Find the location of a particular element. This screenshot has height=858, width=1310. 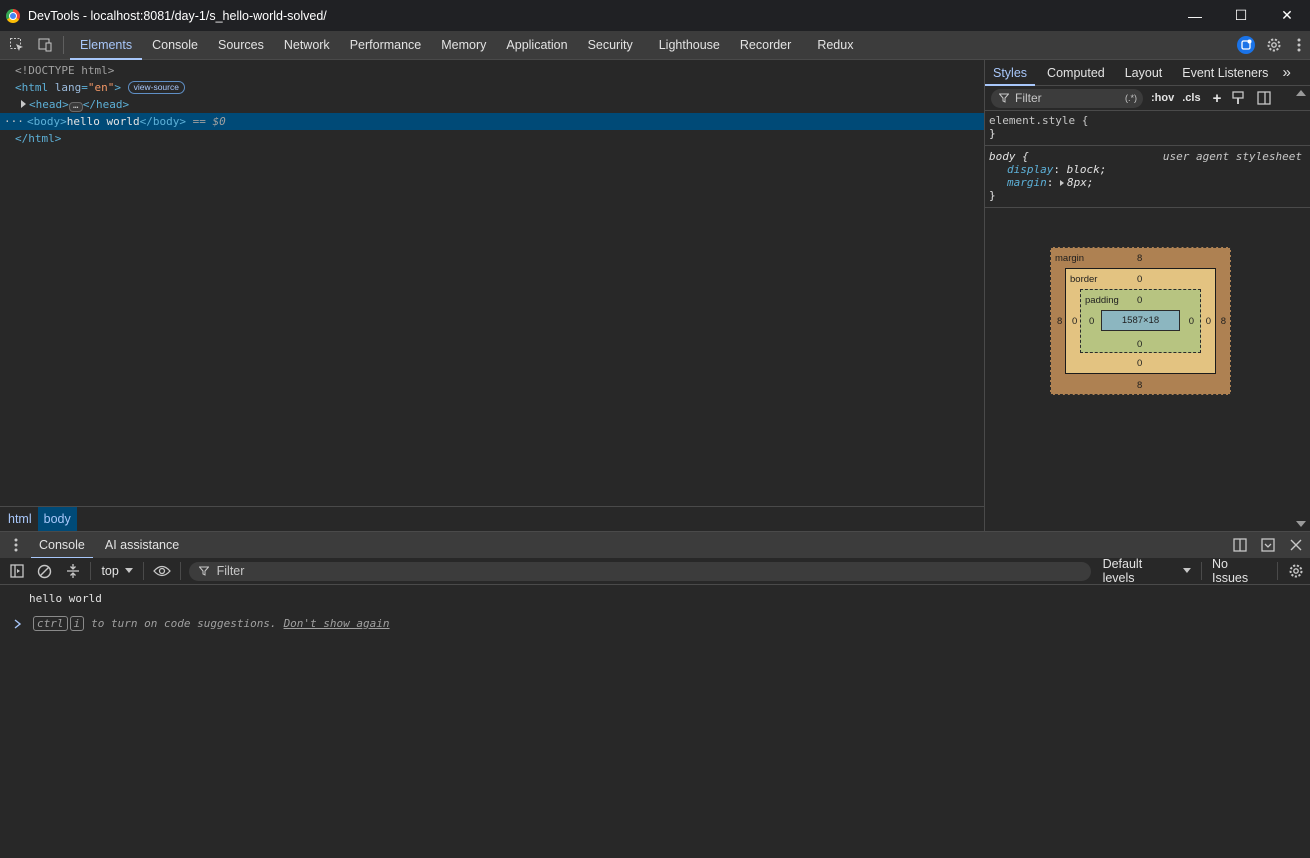

tab-elements: Elements is located at coordinates (106, 45).